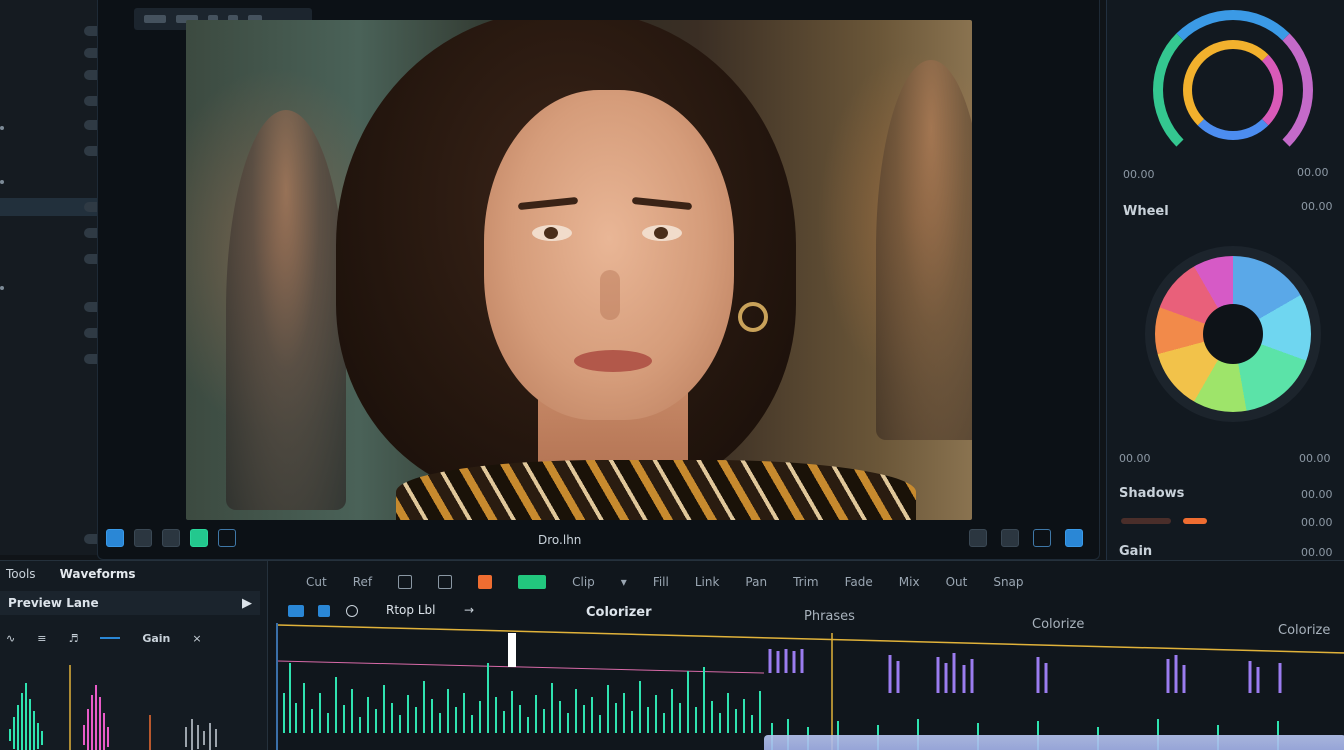  What do you see at coordinates (286, 310) in the screenshot?
I see `background-person` at bounding box center [286, 310].